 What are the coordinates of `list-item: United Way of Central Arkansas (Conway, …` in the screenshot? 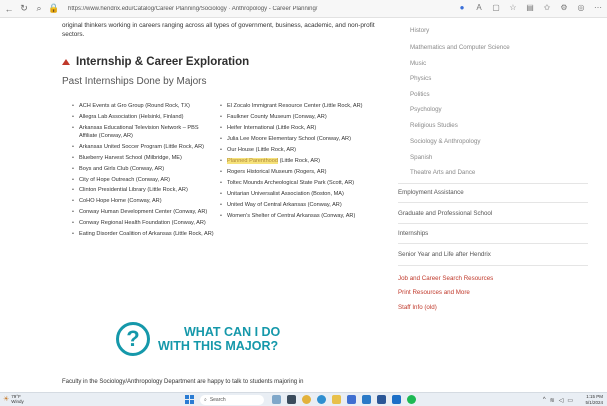 It's located at (295, 206).